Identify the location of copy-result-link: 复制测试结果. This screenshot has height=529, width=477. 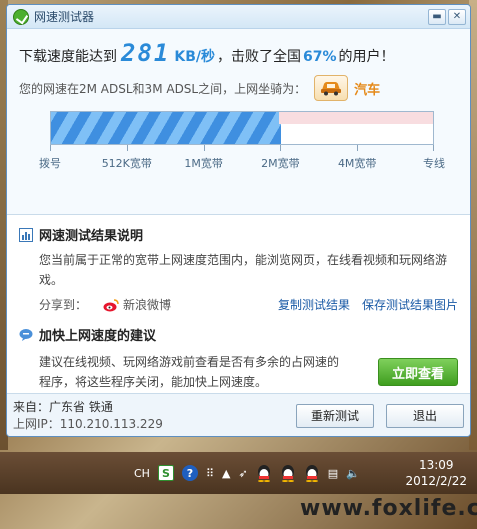
(314, 304).